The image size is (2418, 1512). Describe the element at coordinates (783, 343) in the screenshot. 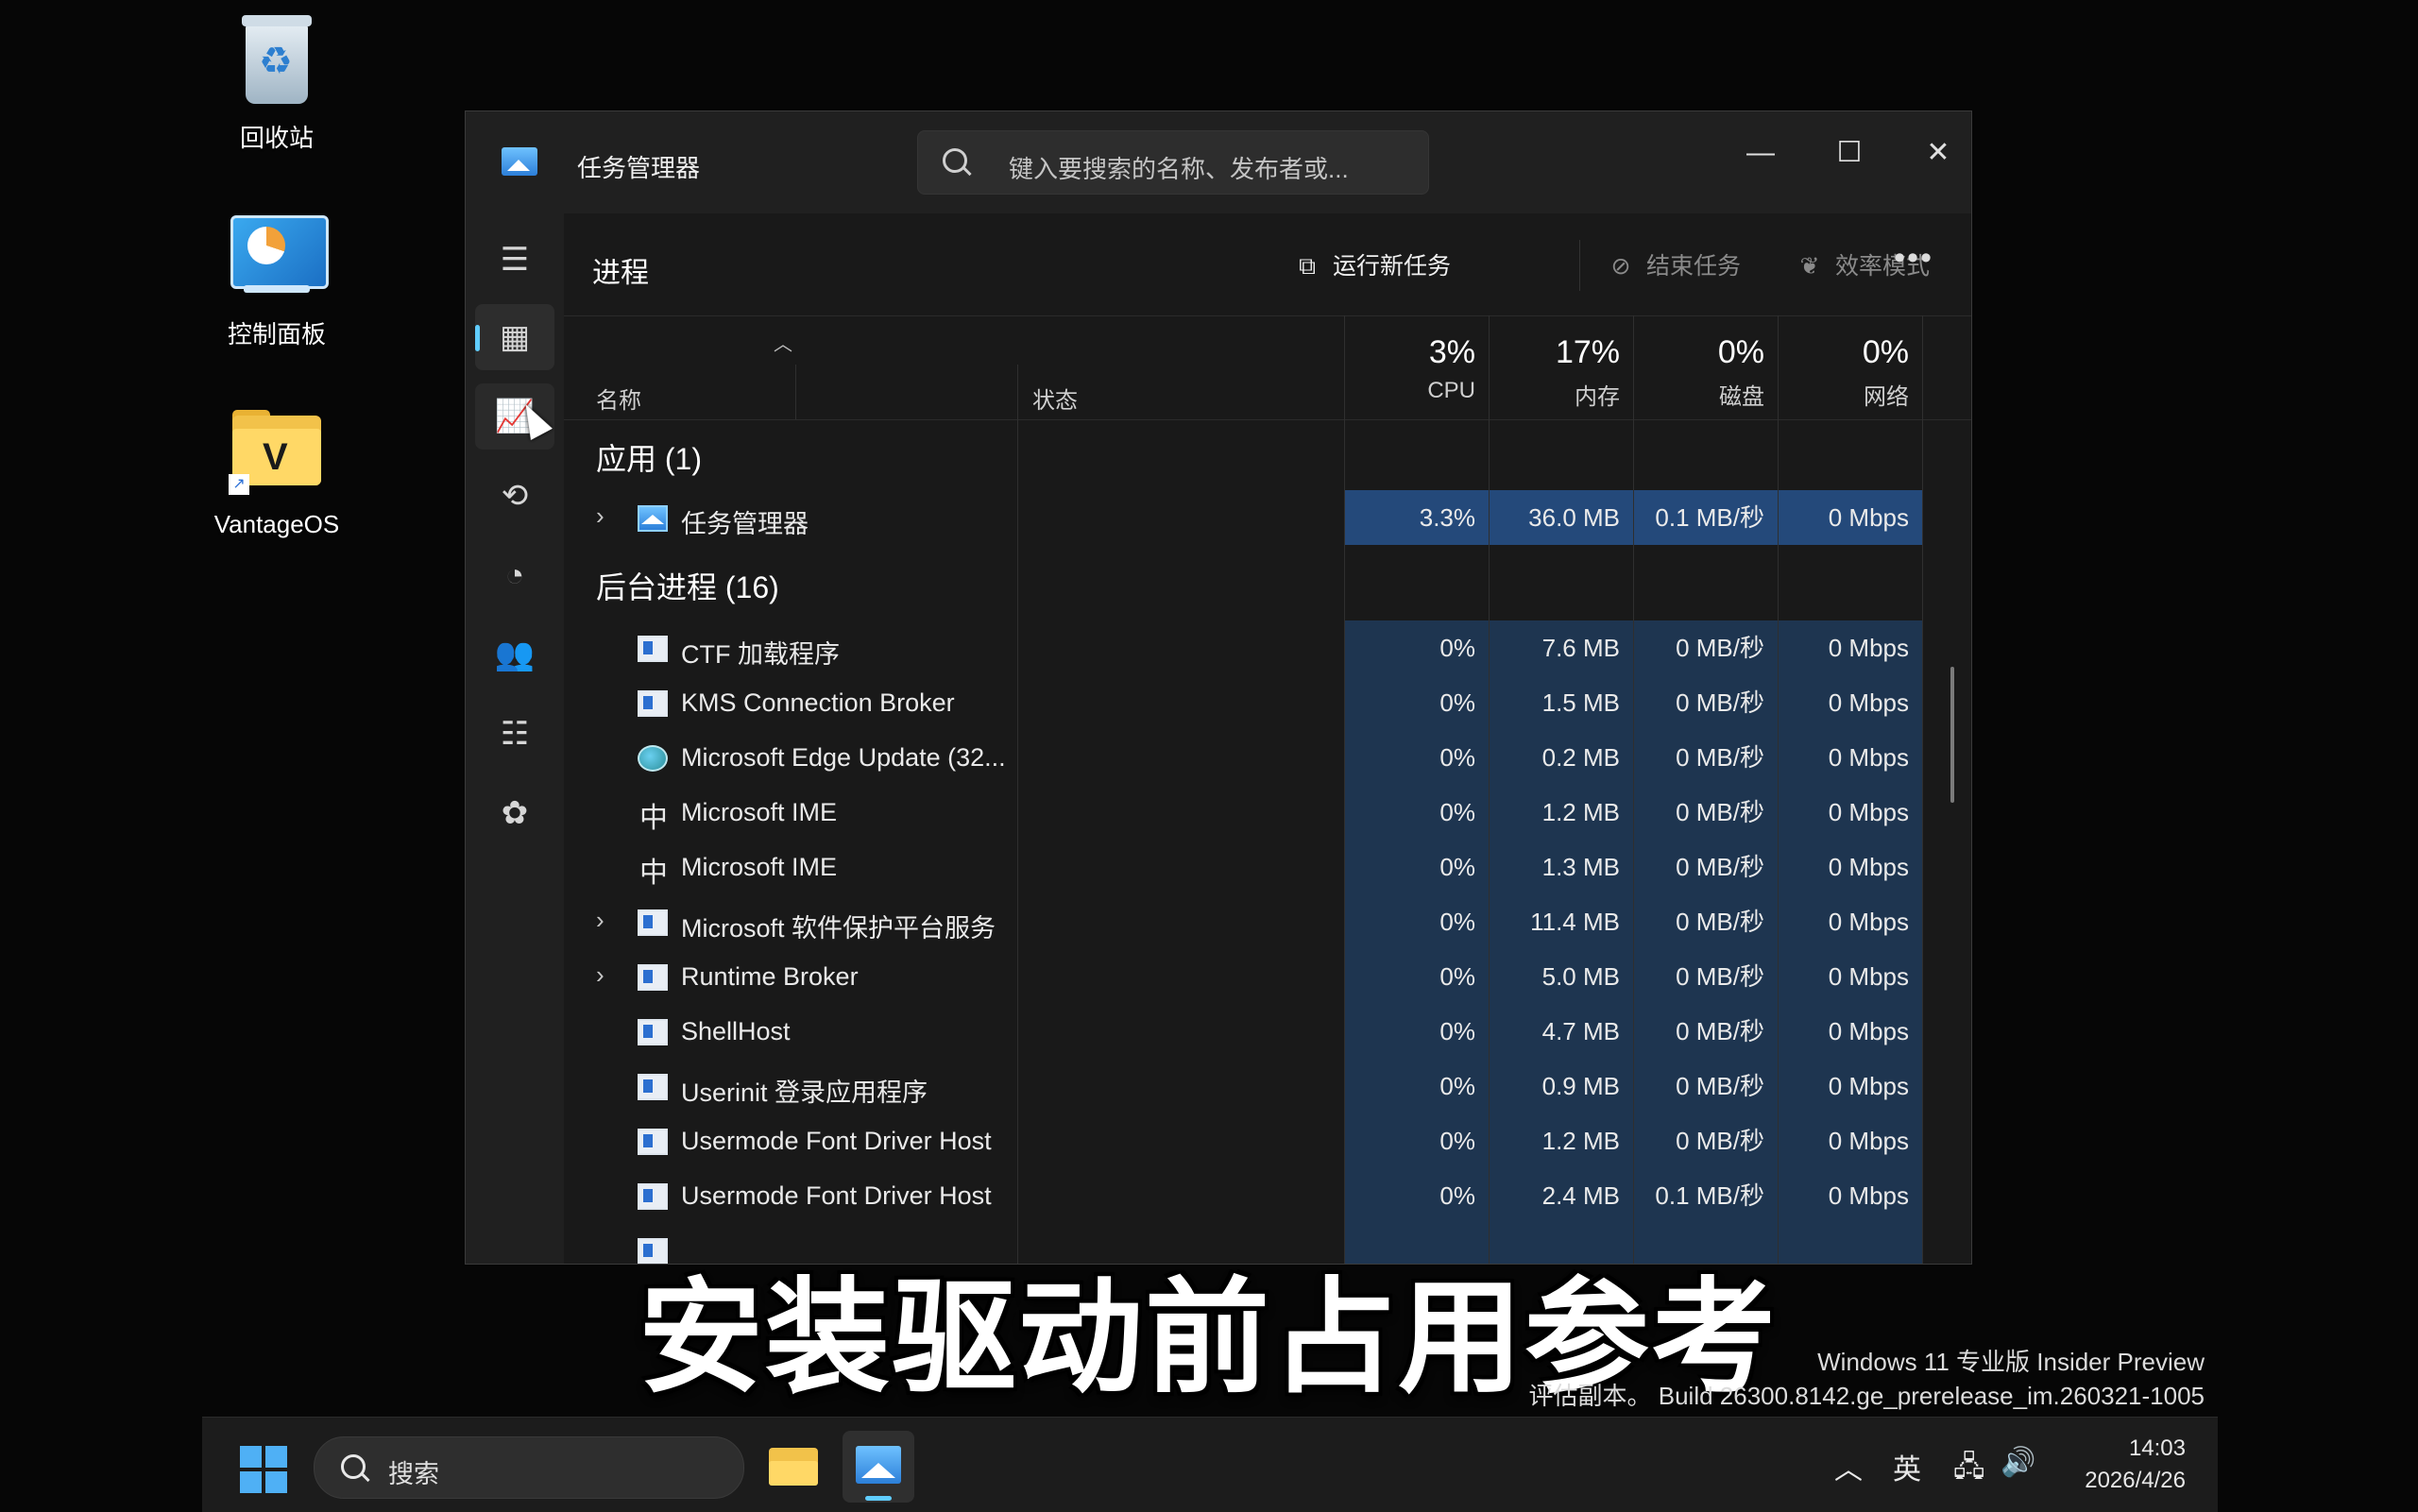

I see `sort-ascending-icon: ︿` at that location.